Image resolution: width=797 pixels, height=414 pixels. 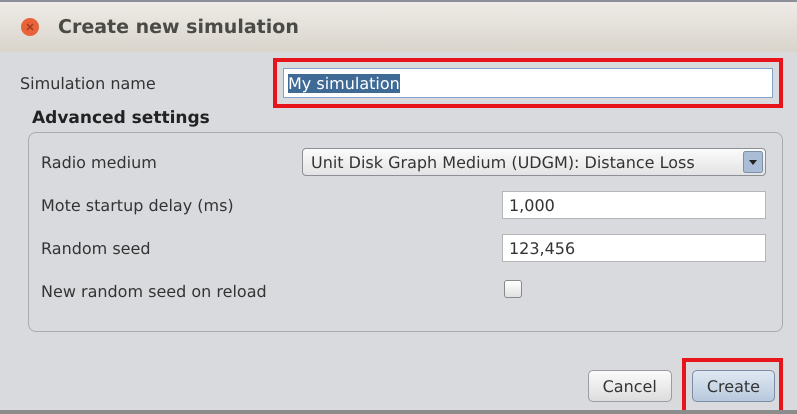 What do you see at coordinates (178, 27) in the screenshot?
I see `window-title: Create new simulation` at bounding box center [178, 27].